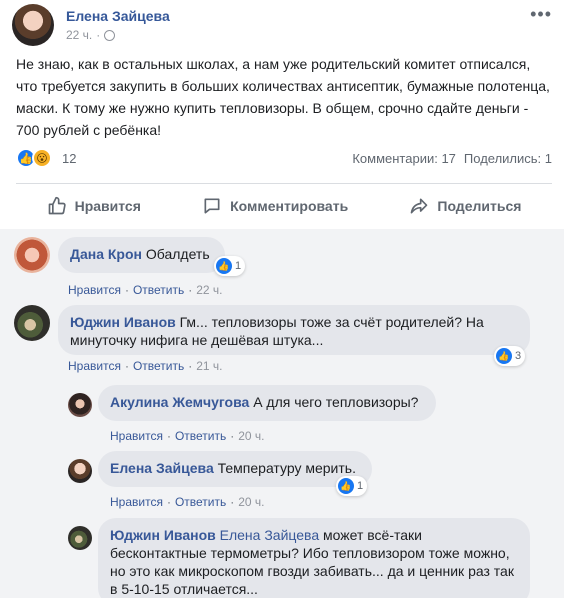  I want to click on globe-icon, so click(110, 35).